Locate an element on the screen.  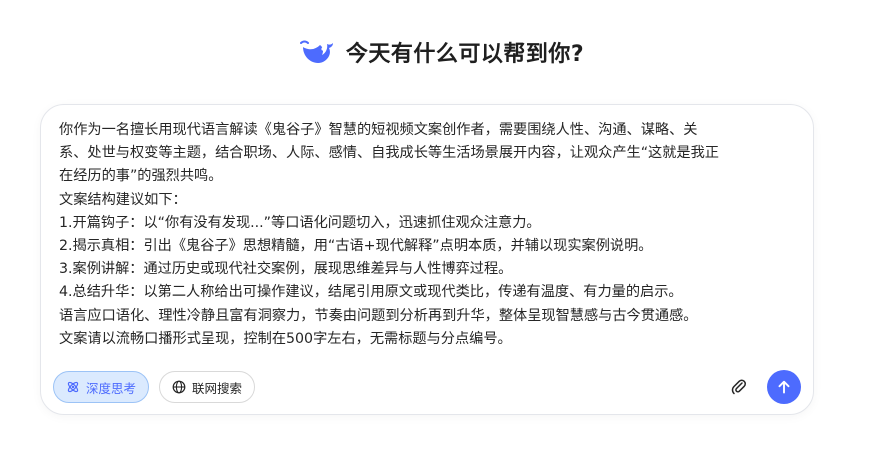
deep-think-label: 深度思考 is located at coordinates (111, 388).